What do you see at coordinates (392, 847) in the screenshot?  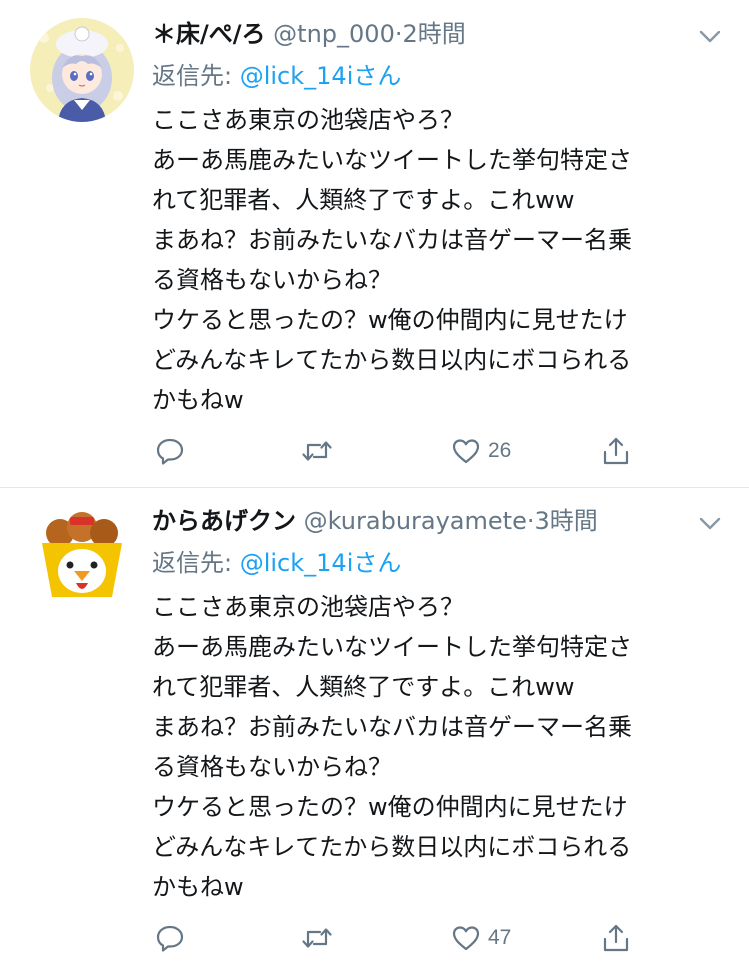 I see `tweet-text-line: どみんなキレてたから数日以内にボコられる` at bounding box center [392, 847].